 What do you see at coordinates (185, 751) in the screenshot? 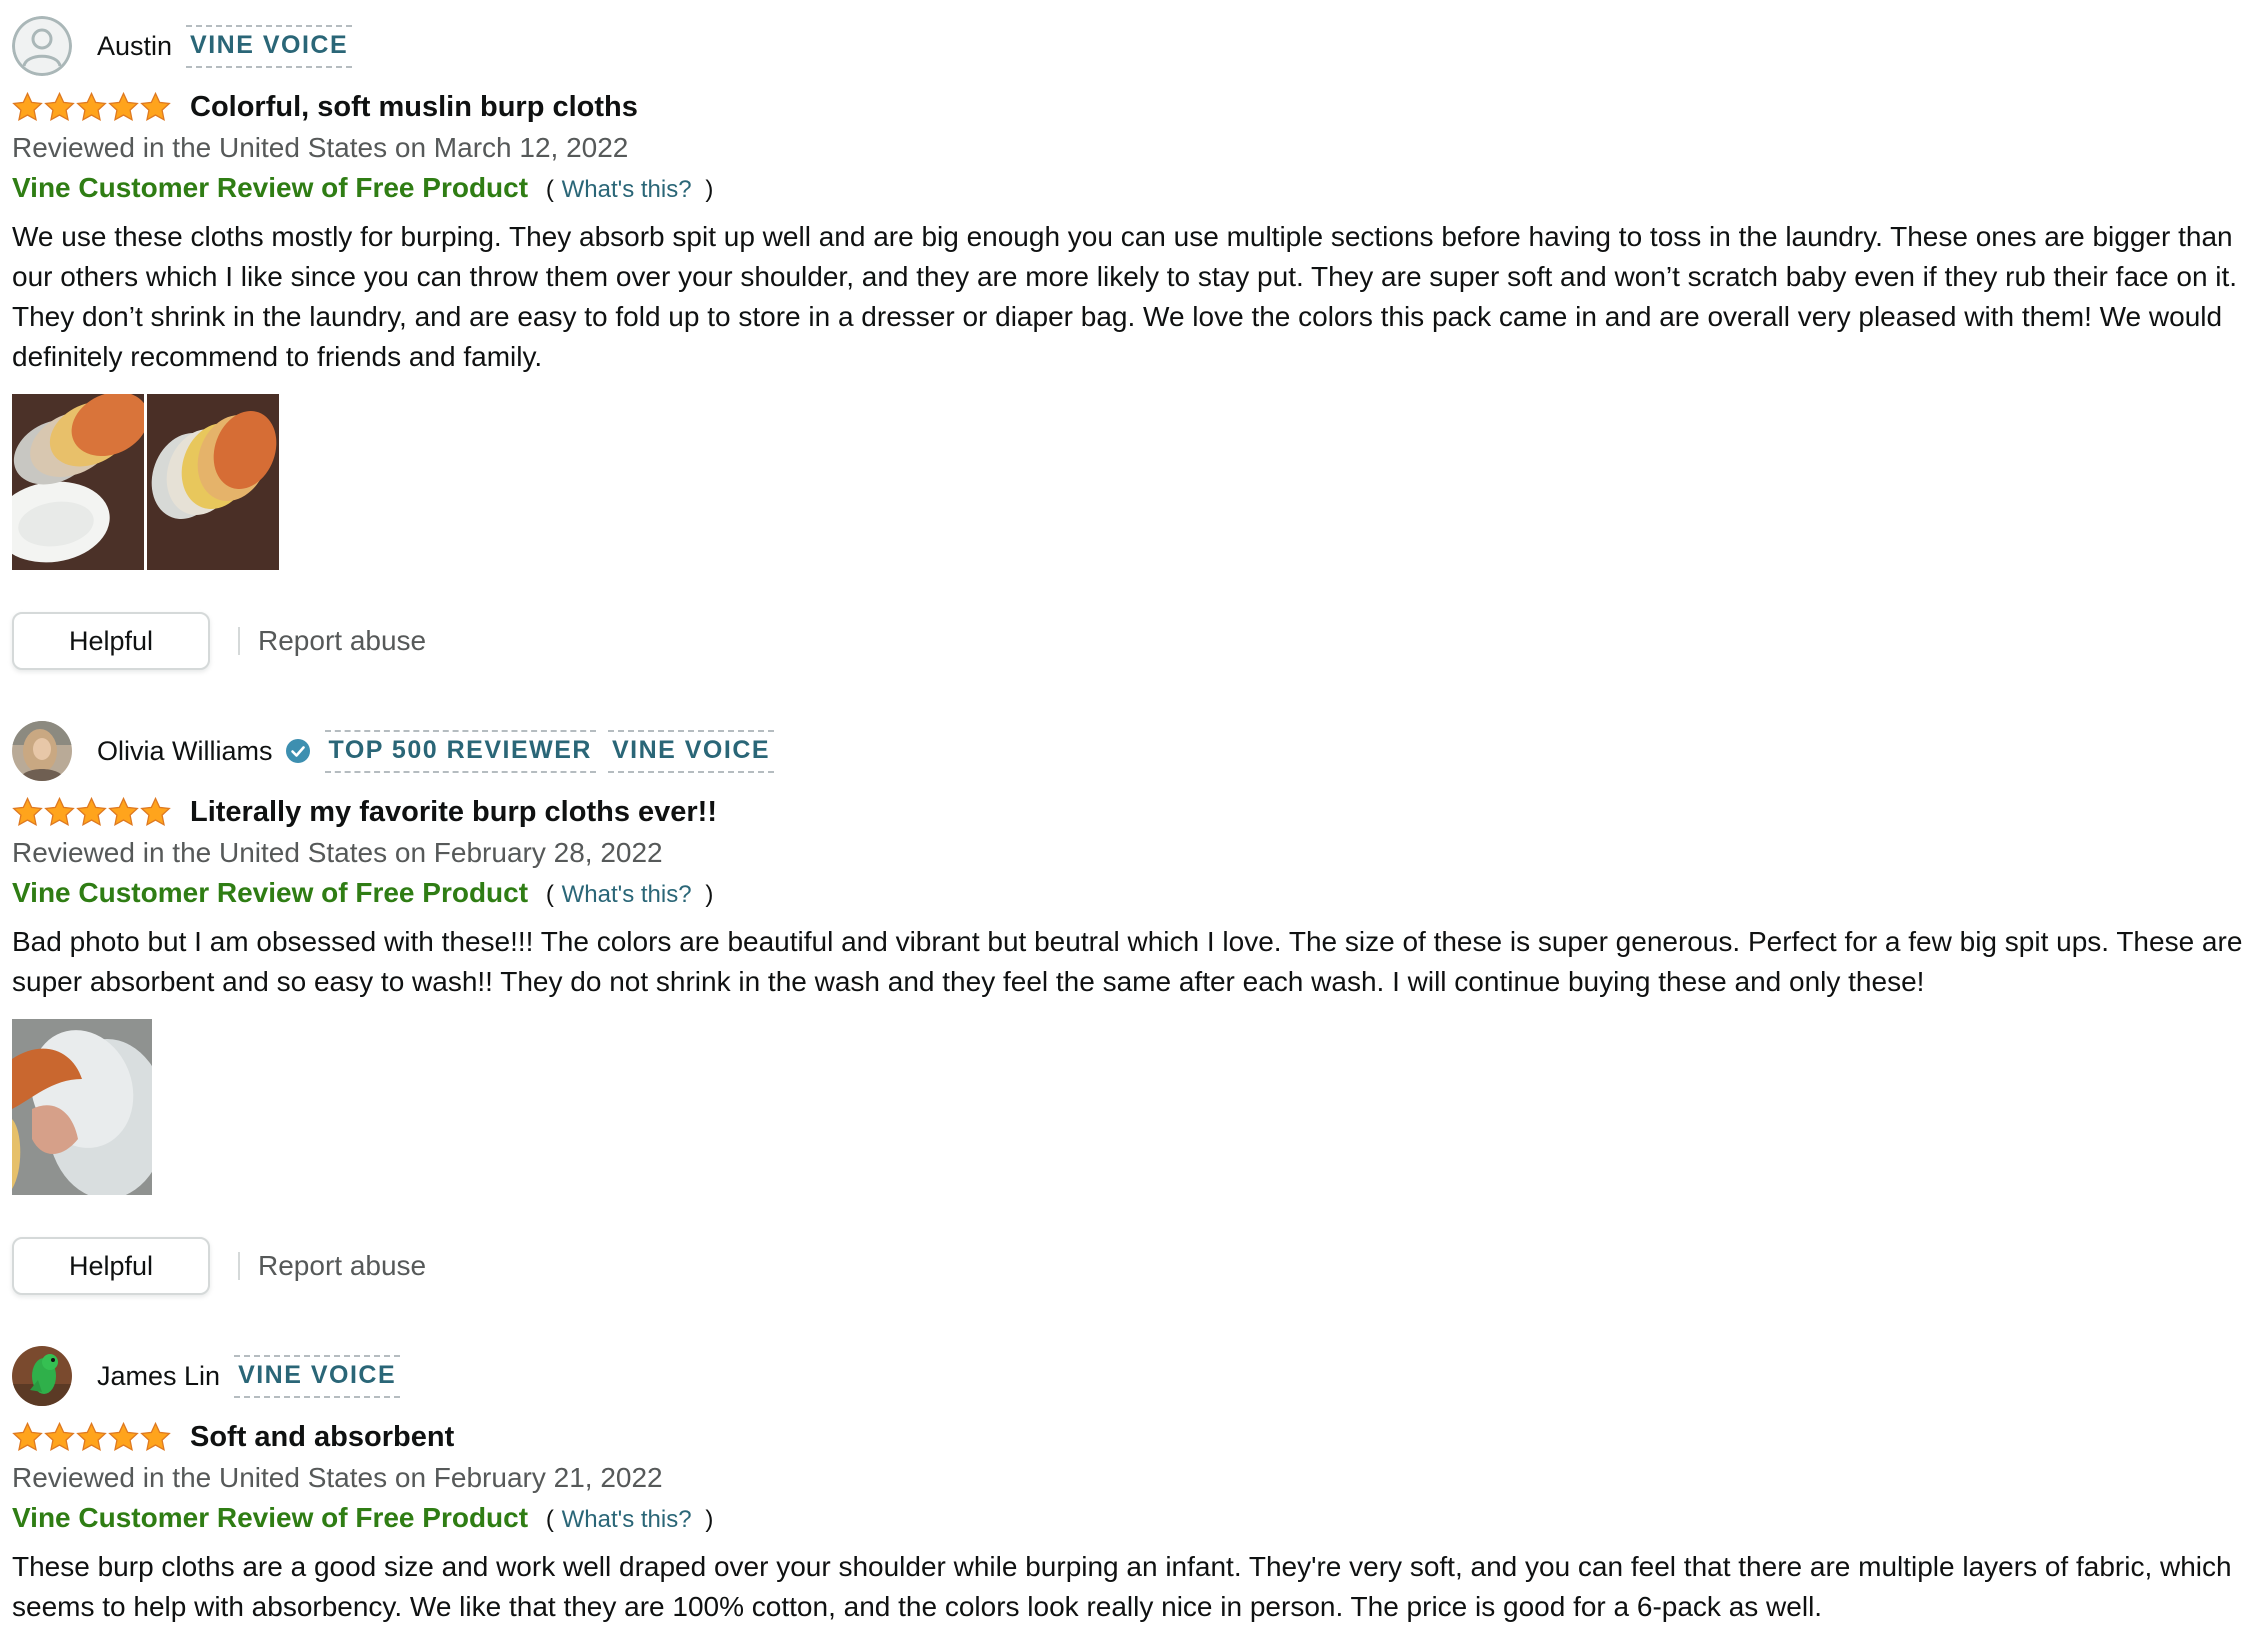
I see `reviewer-name: Olivia Williams` at bounding box center [185, 751].